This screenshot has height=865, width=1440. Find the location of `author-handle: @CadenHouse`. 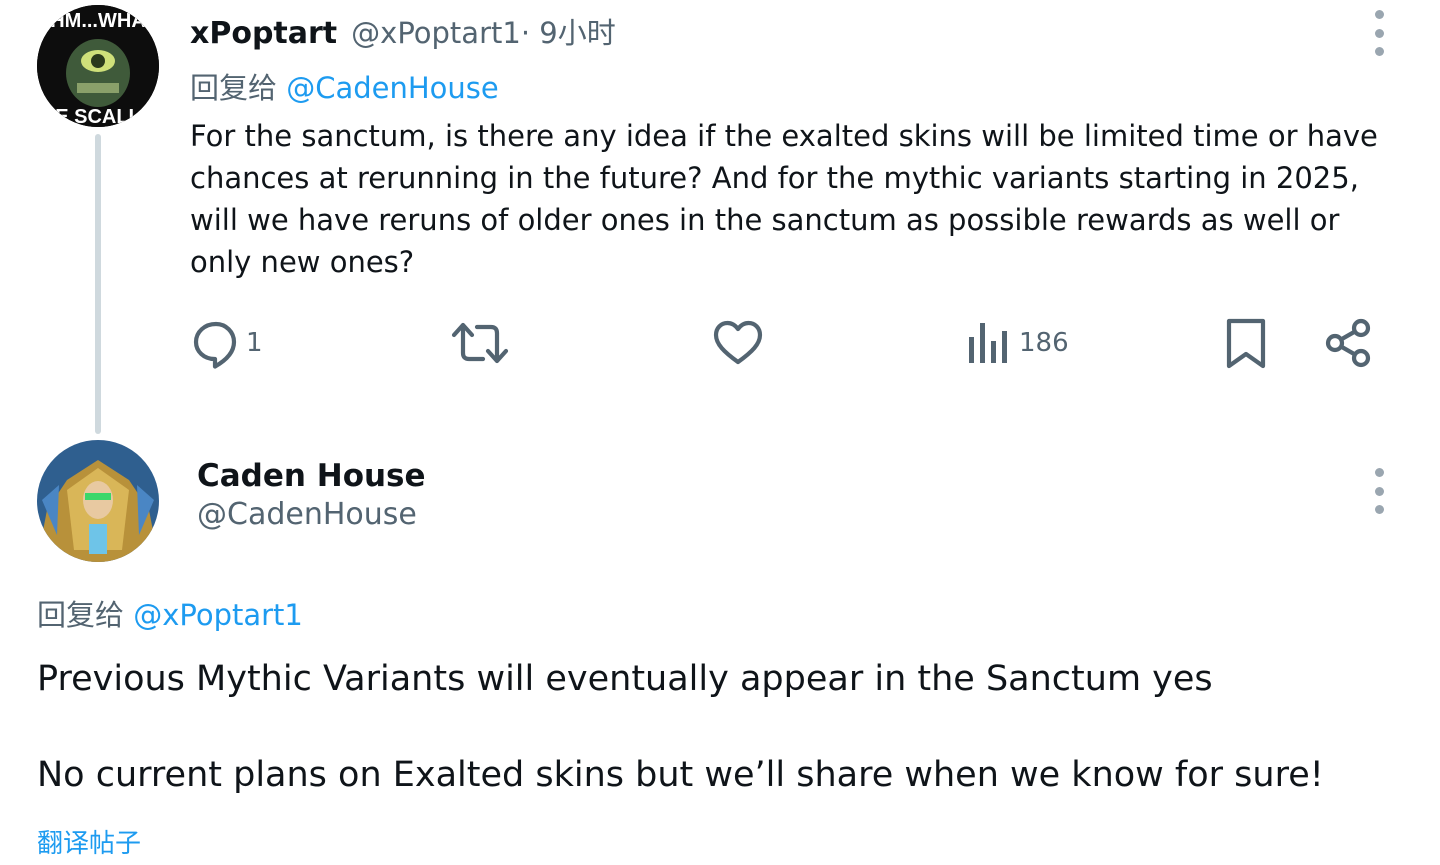

author-handle: @CadenHouse is located at coordinates (307, 514).